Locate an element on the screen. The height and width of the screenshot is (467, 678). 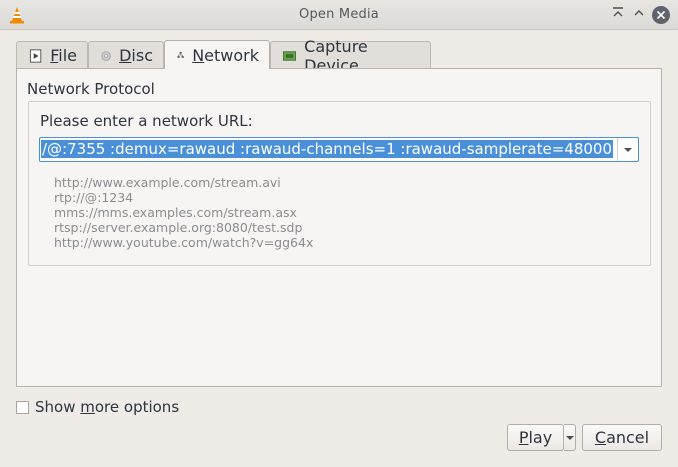
url-dropdown-arrow-icon is located at coordinates (627, 149).